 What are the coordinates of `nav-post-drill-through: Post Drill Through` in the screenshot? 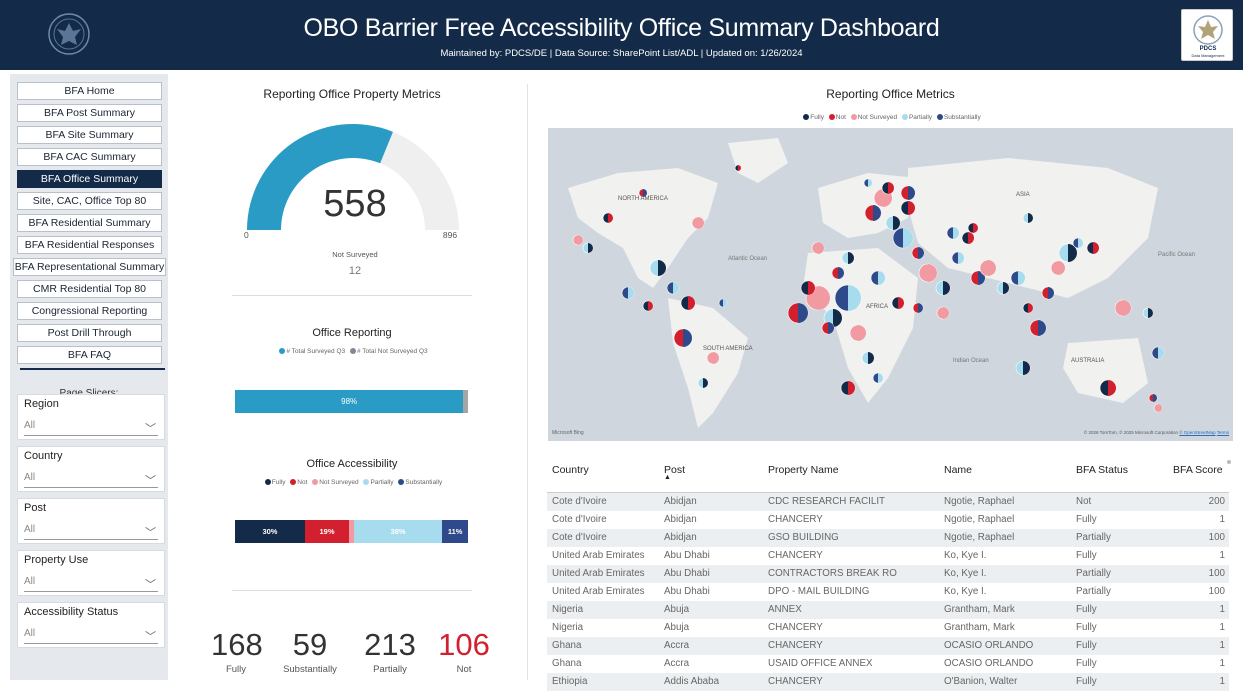 It's located at (89, 333).